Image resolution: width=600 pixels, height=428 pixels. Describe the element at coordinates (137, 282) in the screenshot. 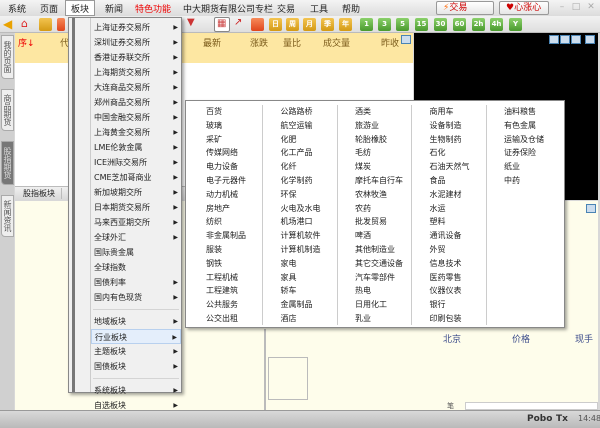

I see `menu-item: 国债利率 ▶` at that location.